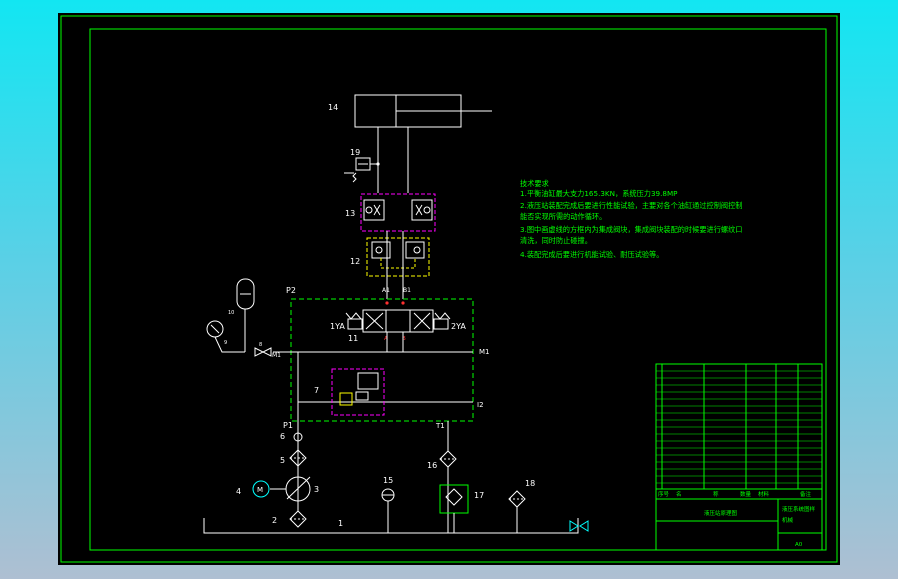  I want to click on hdr-1: 名, so click(679, 494).